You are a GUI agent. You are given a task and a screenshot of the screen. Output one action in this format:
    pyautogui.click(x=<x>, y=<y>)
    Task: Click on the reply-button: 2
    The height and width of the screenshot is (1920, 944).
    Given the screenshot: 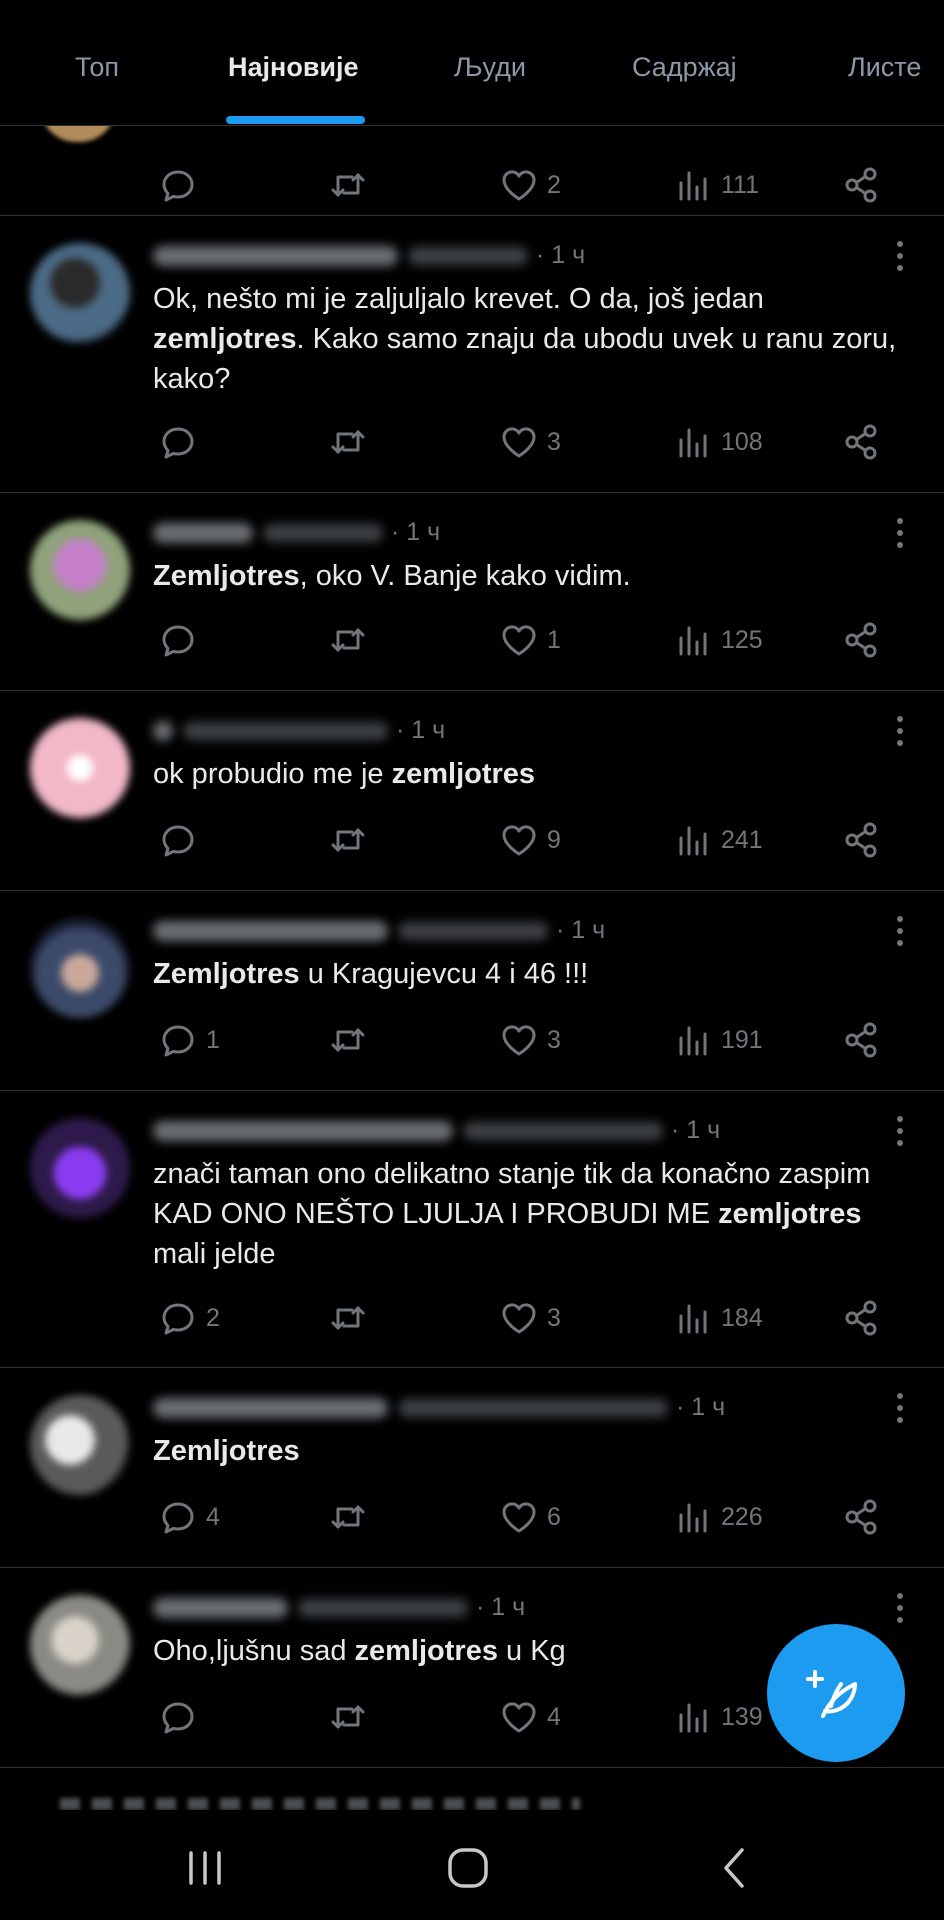 What is the action you would take?
    pyautogui.click(x=189, y=1318)
    